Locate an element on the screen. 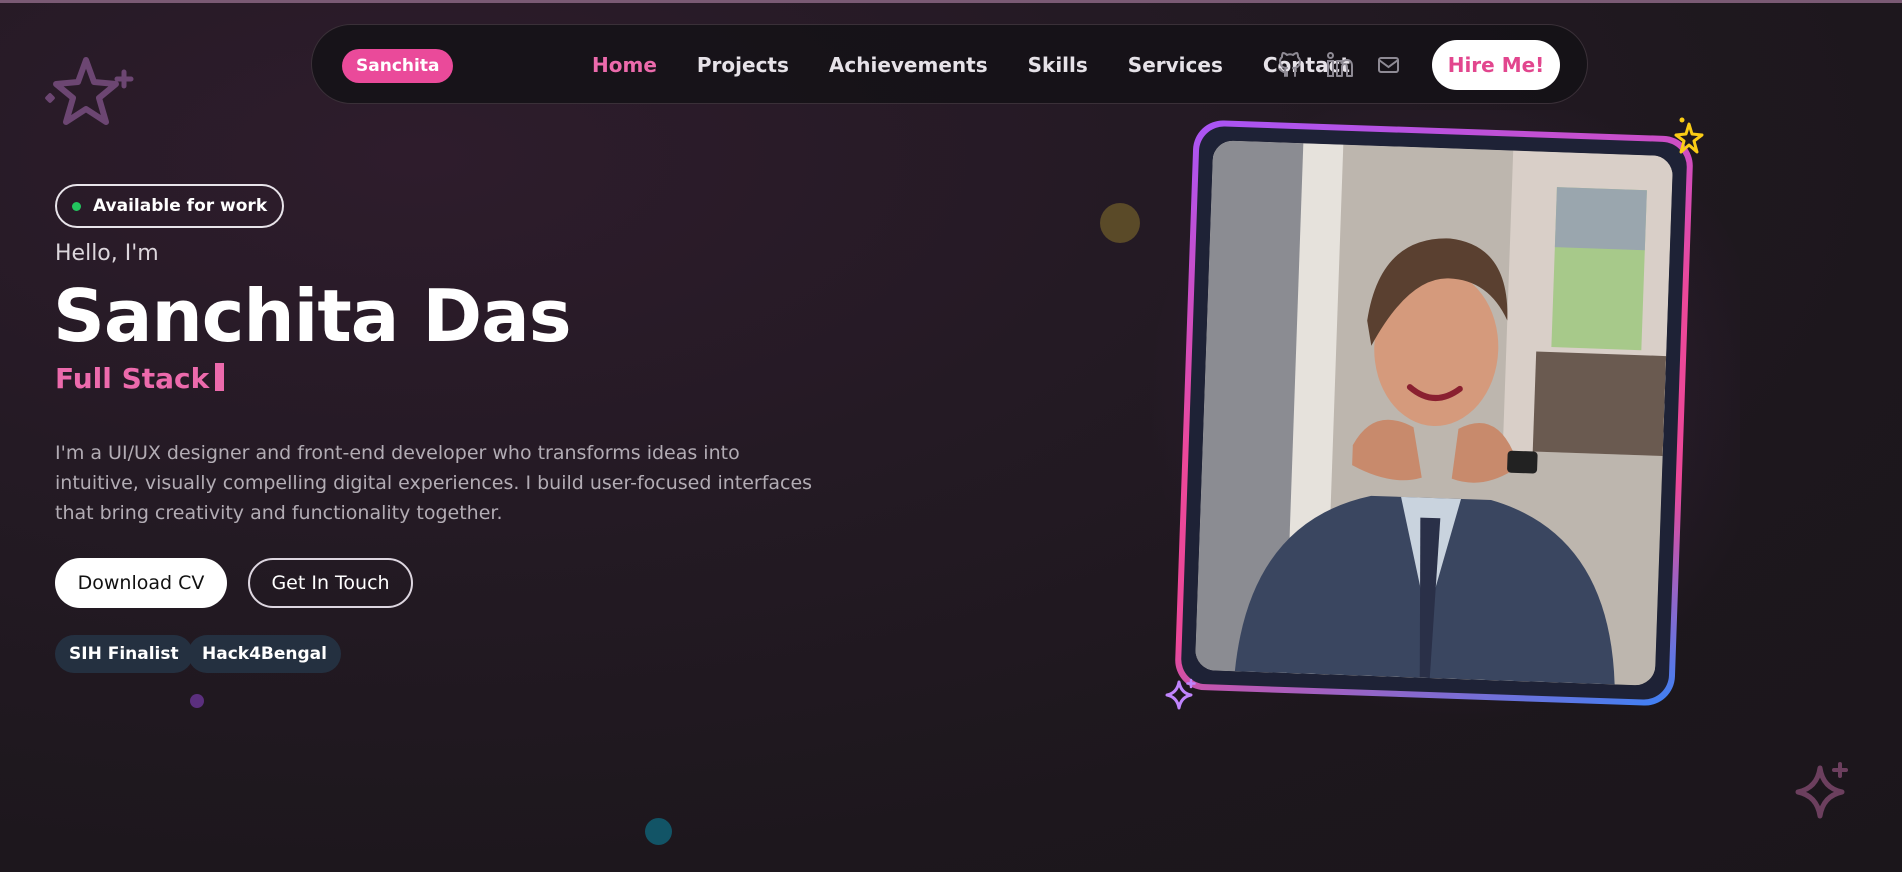 Image resolution: width=1902 pixels, height=872 pixels. nav-link-skills: Skills is located at coordinates (1058, 65).